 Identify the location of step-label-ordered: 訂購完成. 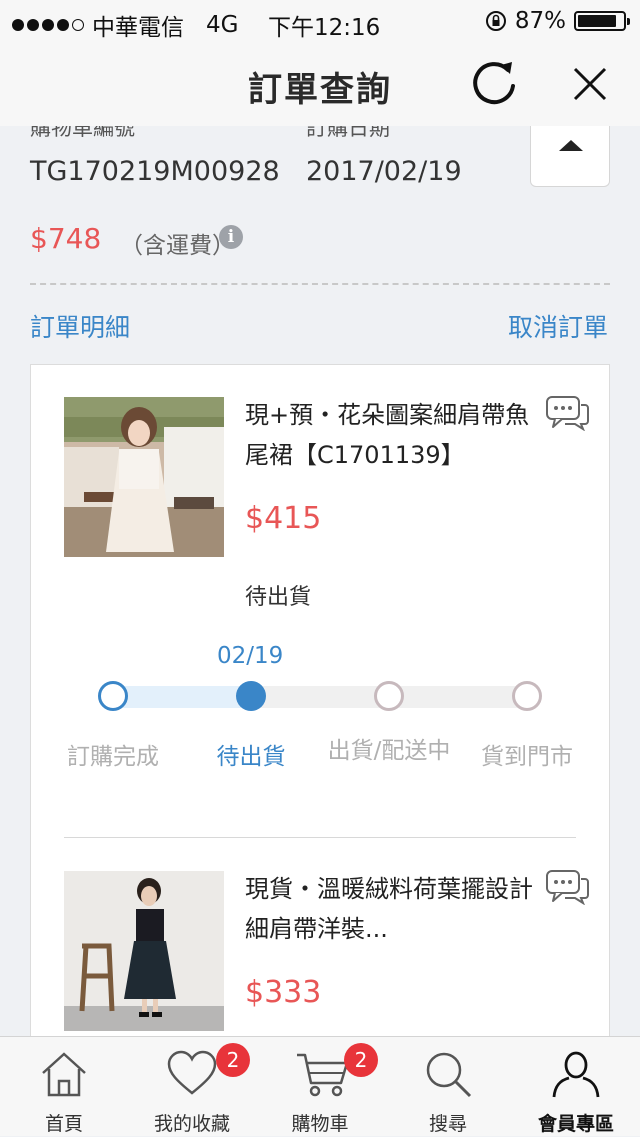
(113, 757).